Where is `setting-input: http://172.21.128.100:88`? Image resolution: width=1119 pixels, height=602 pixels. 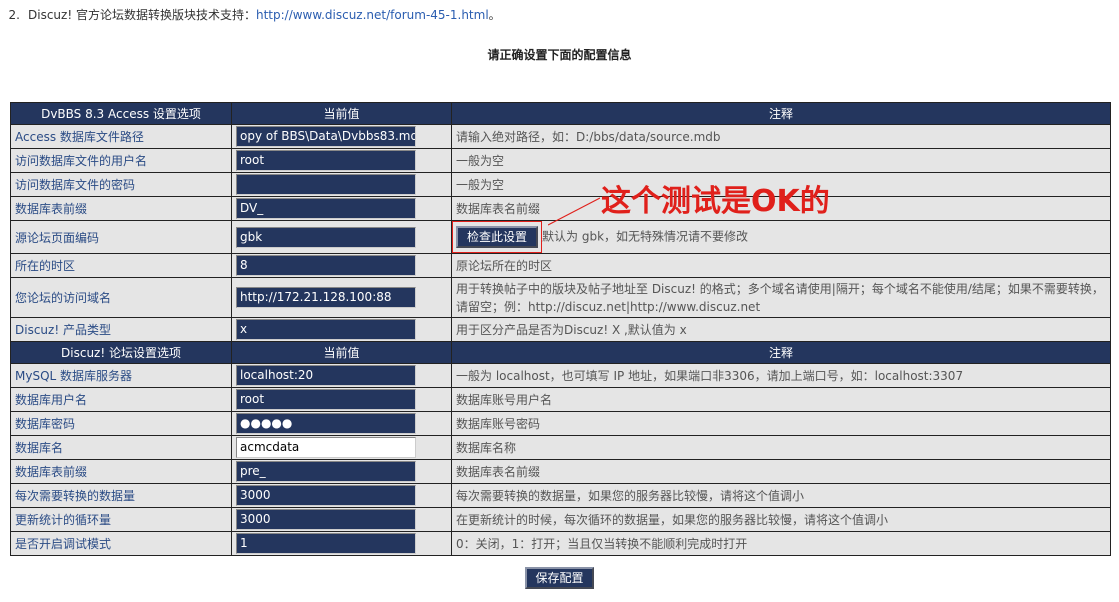
setting-input: http://172.21.128.100:88 is located at coordinates (326, 297).